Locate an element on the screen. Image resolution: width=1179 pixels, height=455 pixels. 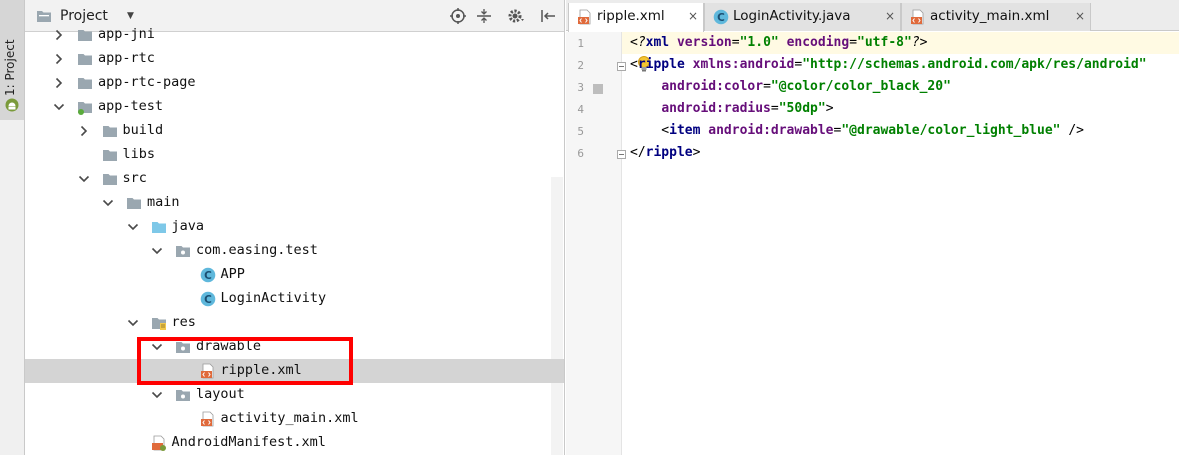
code-token: "utf-8" is located at coordinates (884, 42).